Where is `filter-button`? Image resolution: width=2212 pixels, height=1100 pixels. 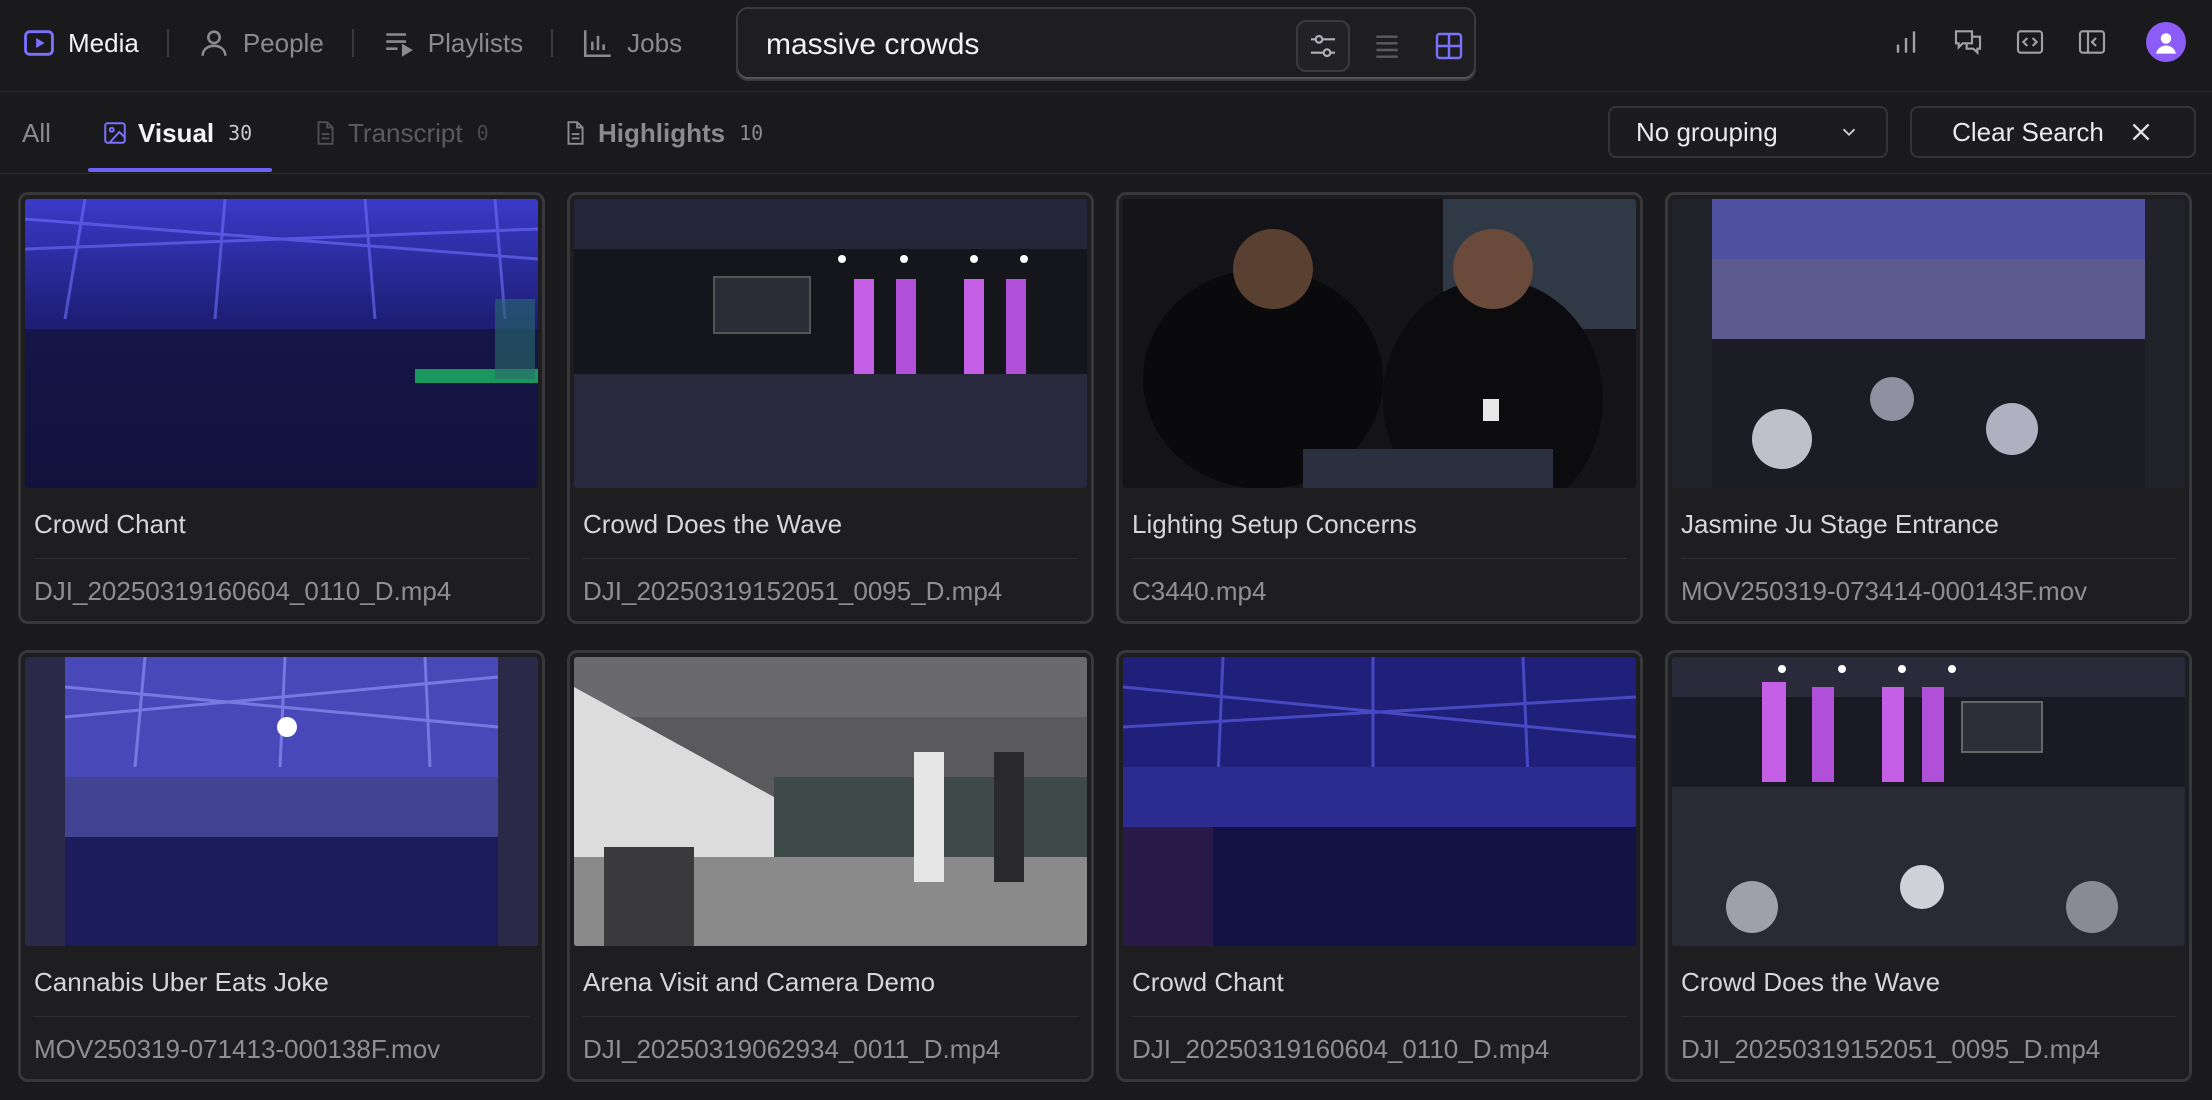
filter-button is located at coordinates (1323, 46).